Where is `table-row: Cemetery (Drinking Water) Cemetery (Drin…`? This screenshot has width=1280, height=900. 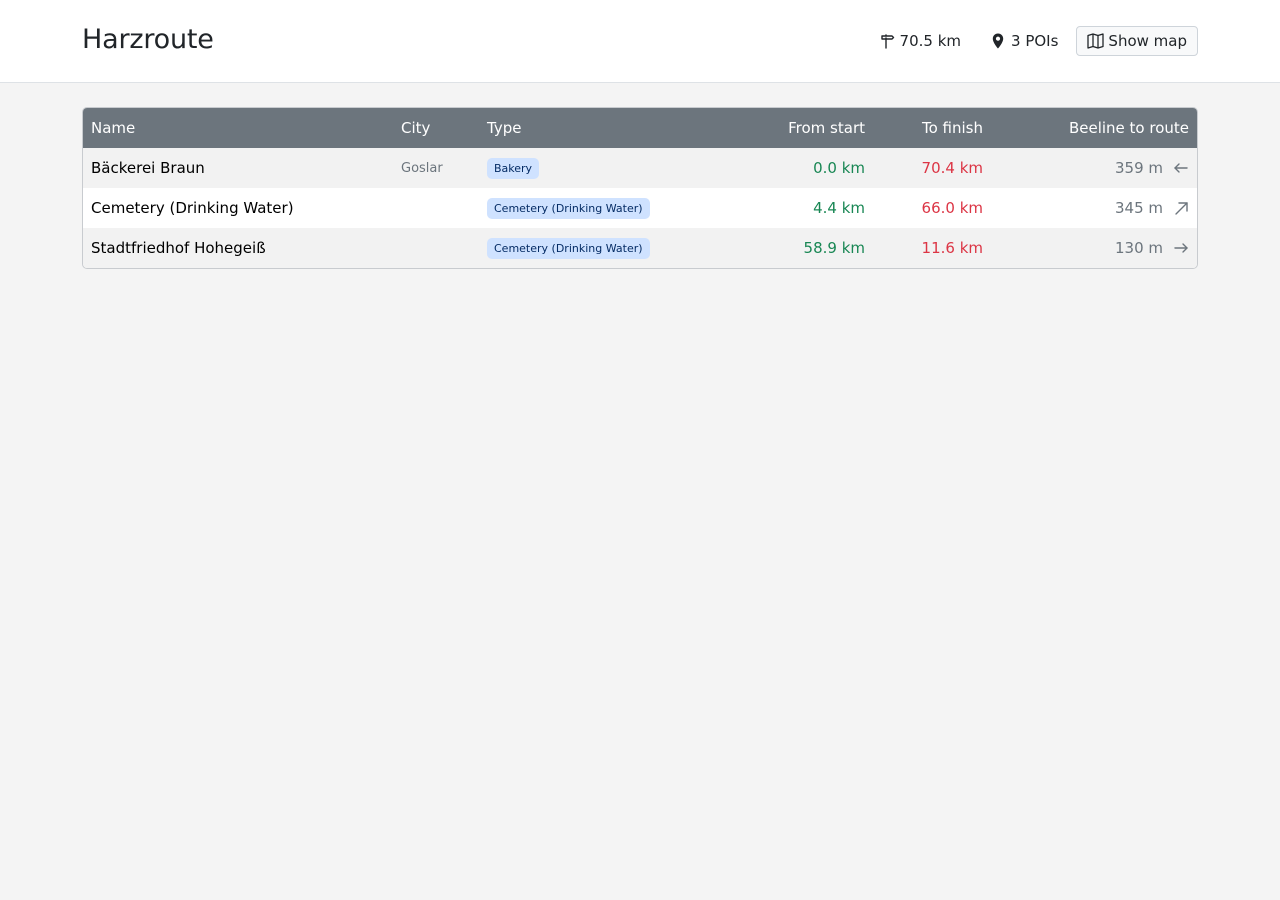
table-row: Cemetery (Drinking Water) Cemetery (Drin… is located at coordinates (640, 208).